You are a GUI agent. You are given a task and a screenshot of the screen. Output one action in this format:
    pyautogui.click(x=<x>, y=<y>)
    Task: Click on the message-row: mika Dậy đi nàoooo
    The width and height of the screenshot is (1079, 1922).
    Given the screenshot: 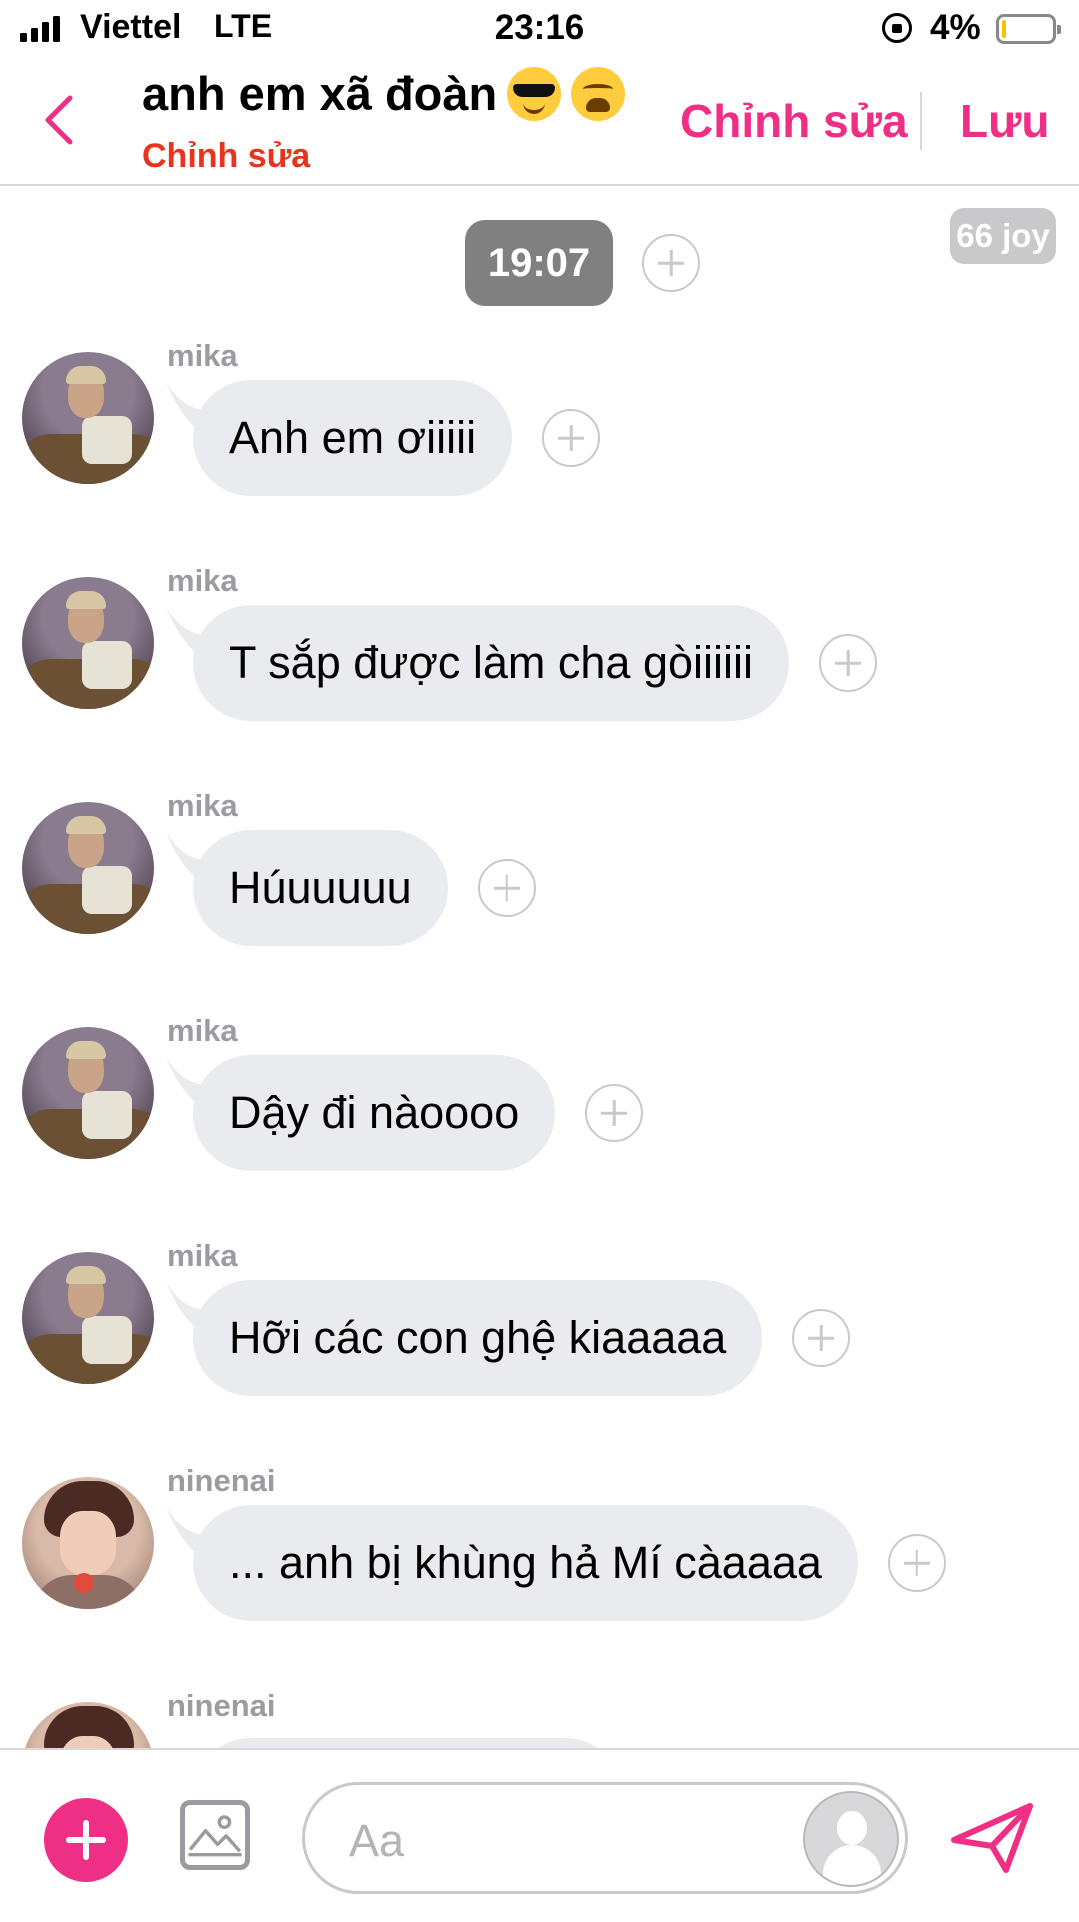 What is the action you would take?
    pyautogui.click(x=539, y=1117)
    